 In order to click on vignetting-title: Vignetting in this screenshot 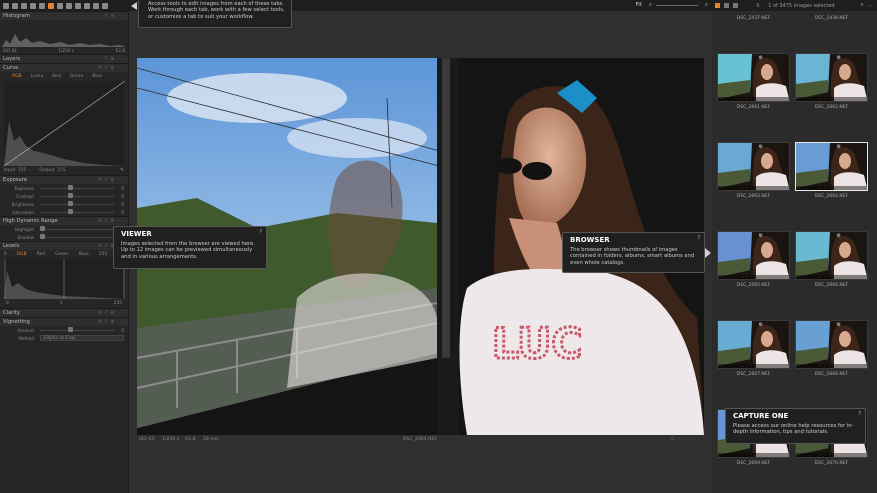, I will do `click(16, 322)`.